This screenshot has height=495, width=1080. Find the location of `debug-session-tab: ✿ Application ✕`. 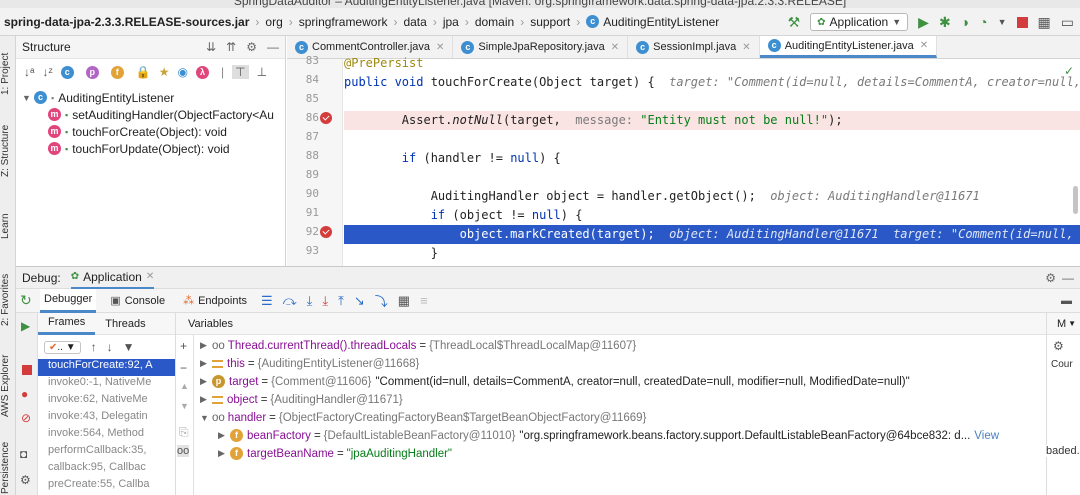

debug-session-tab: ✿ Application ✕ is located at coordinates (112, 278).